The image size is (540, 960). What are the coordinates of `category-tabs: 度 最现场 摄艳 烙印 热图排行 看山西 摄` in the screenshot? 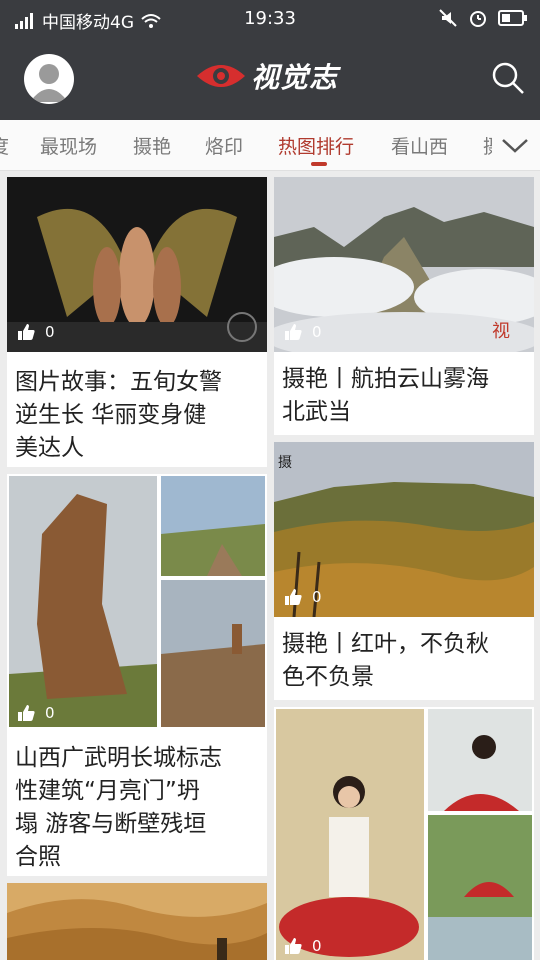 It's located at (270, 145).